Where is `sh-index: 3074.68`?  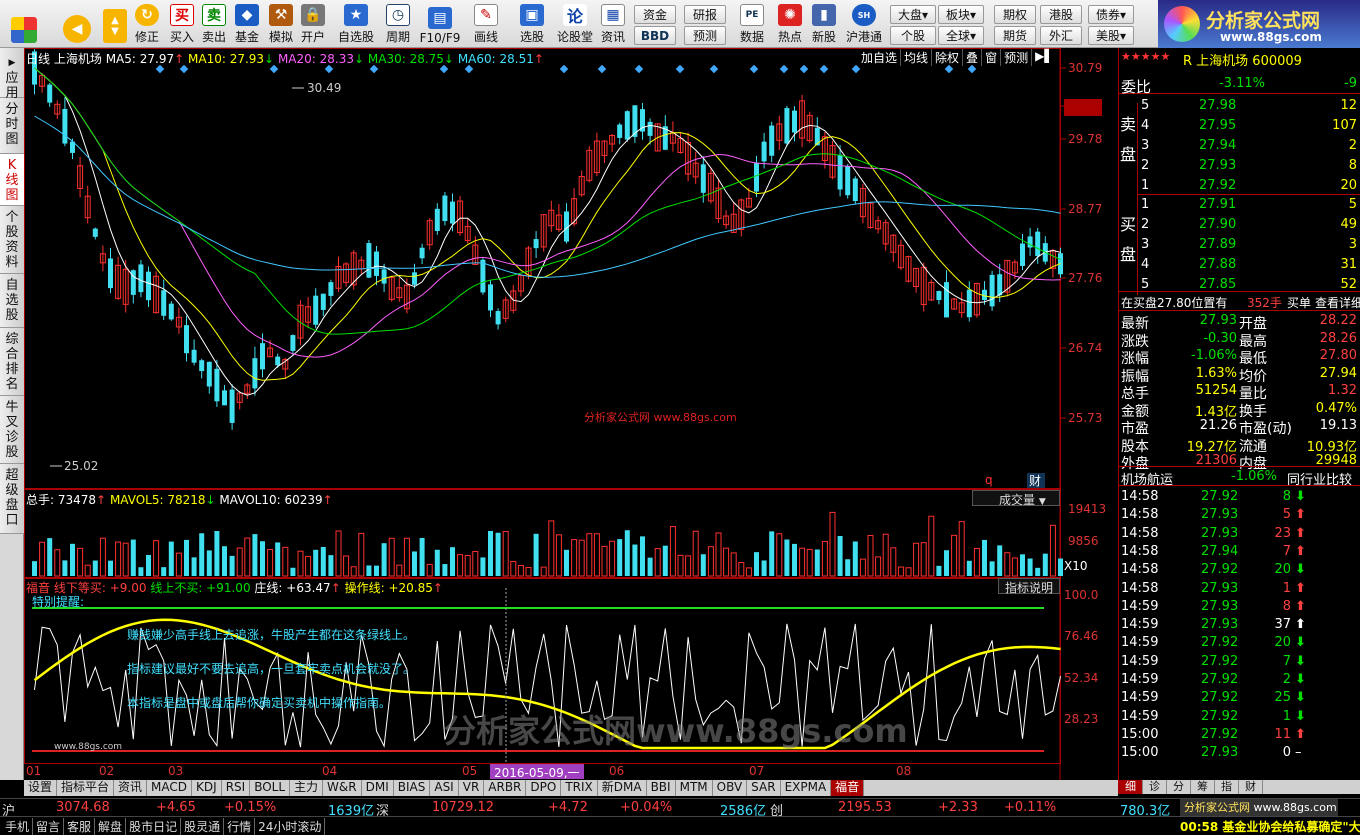 sh-index: 3074.68 is located at coordinates (83, 807).